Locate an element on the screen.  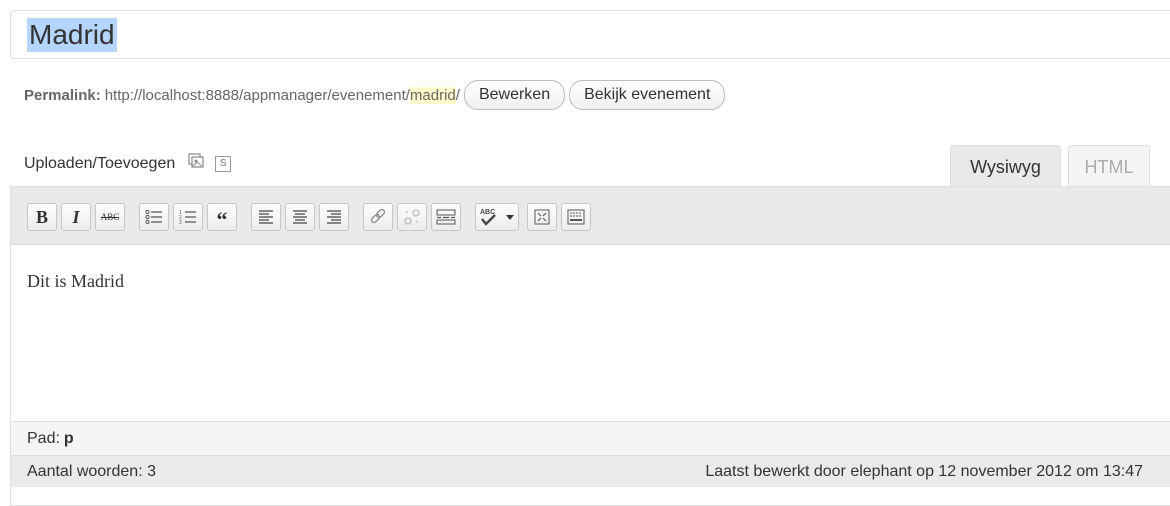
insert-link-button is located at coordinates (378, 217).